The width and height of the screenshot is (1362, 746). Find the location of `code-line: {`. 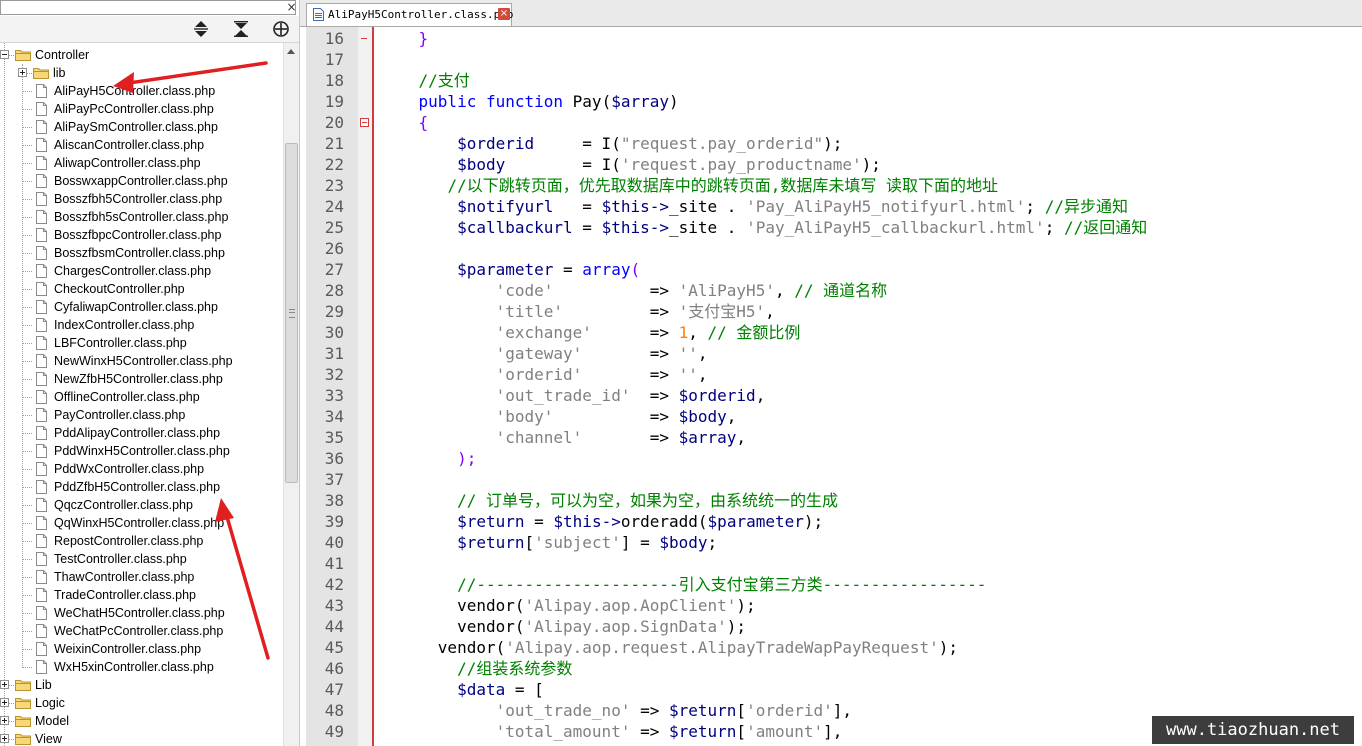

code-line: { is located at coordinates (404, 122).